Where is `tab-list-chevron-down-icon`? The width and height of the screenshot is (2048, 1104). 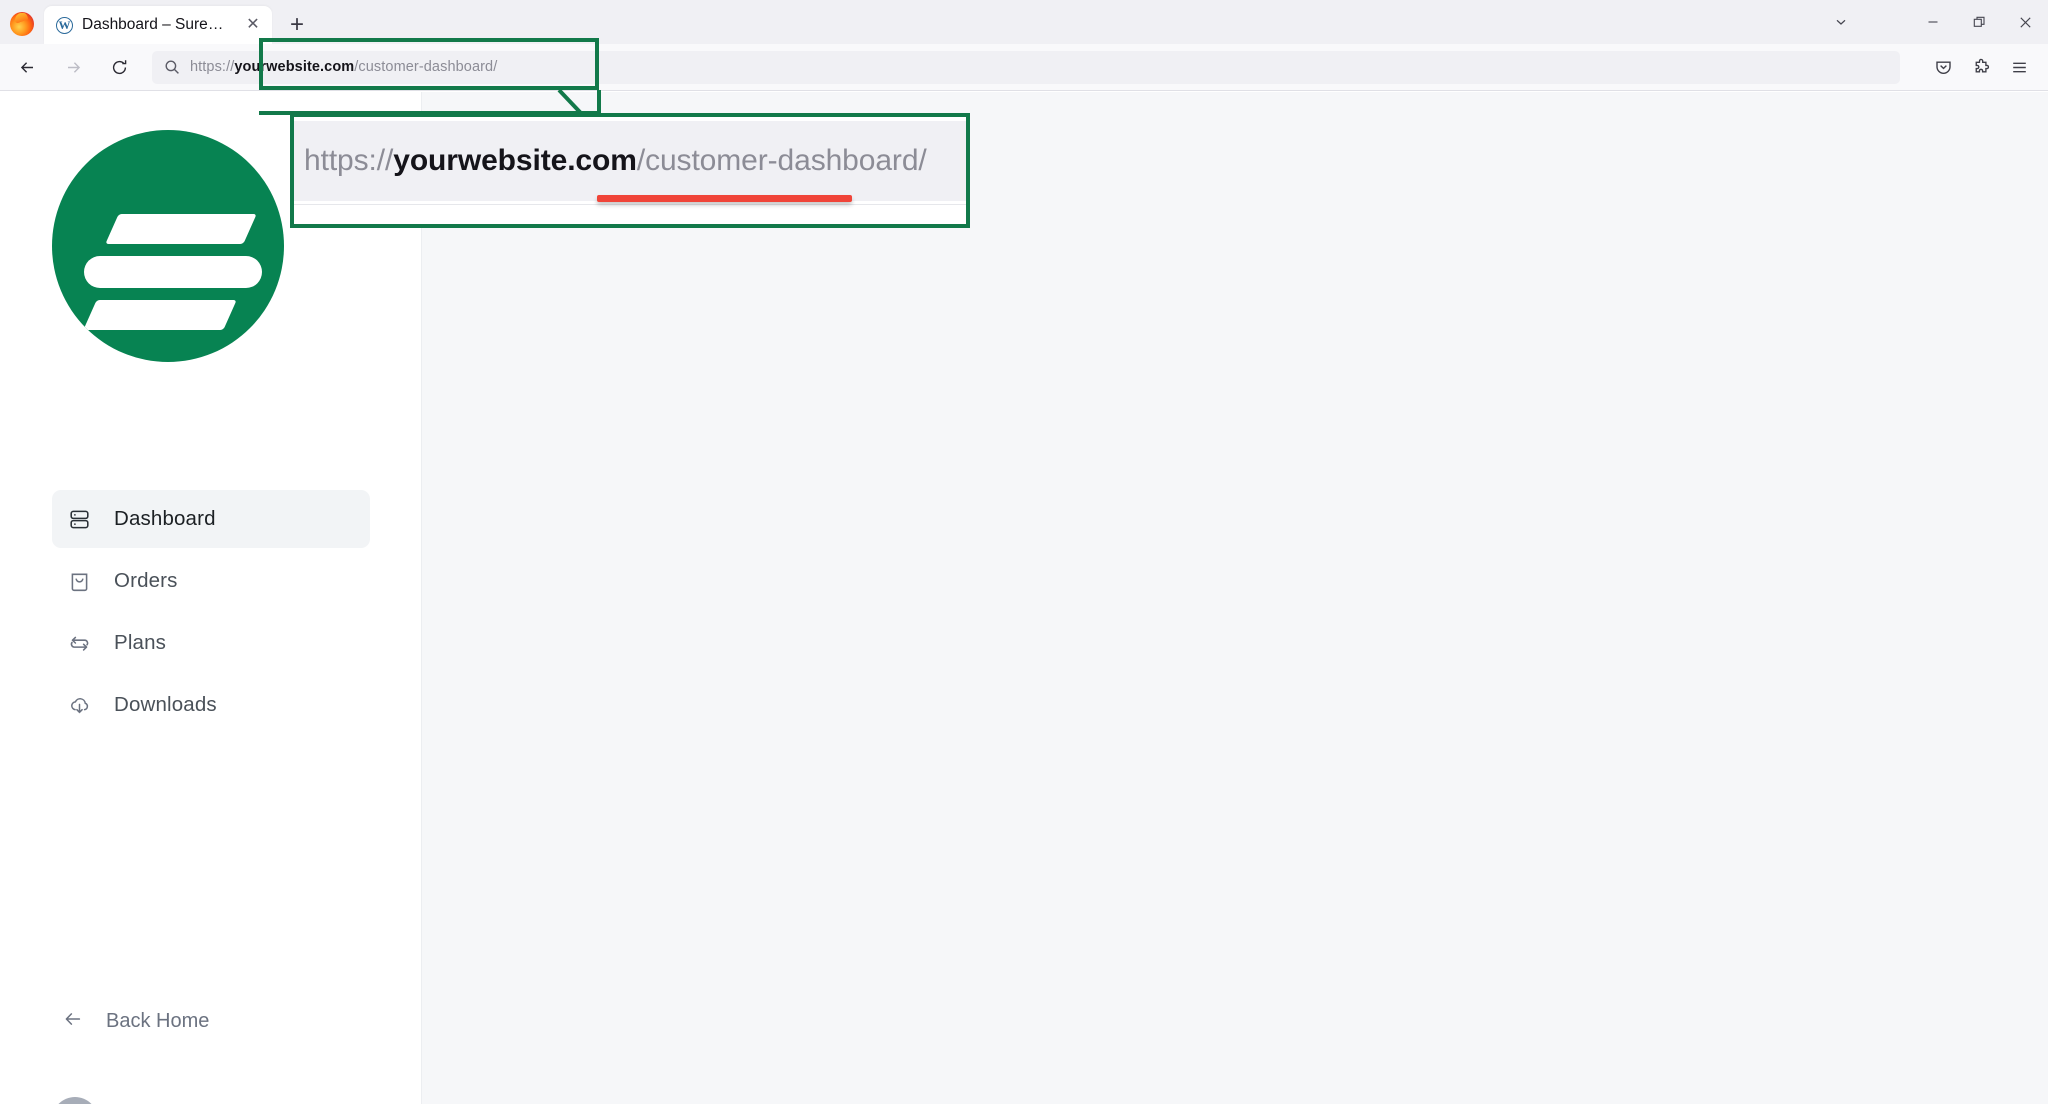
tab-list-chevron-down-icon is located at coordinates (1841, 22).